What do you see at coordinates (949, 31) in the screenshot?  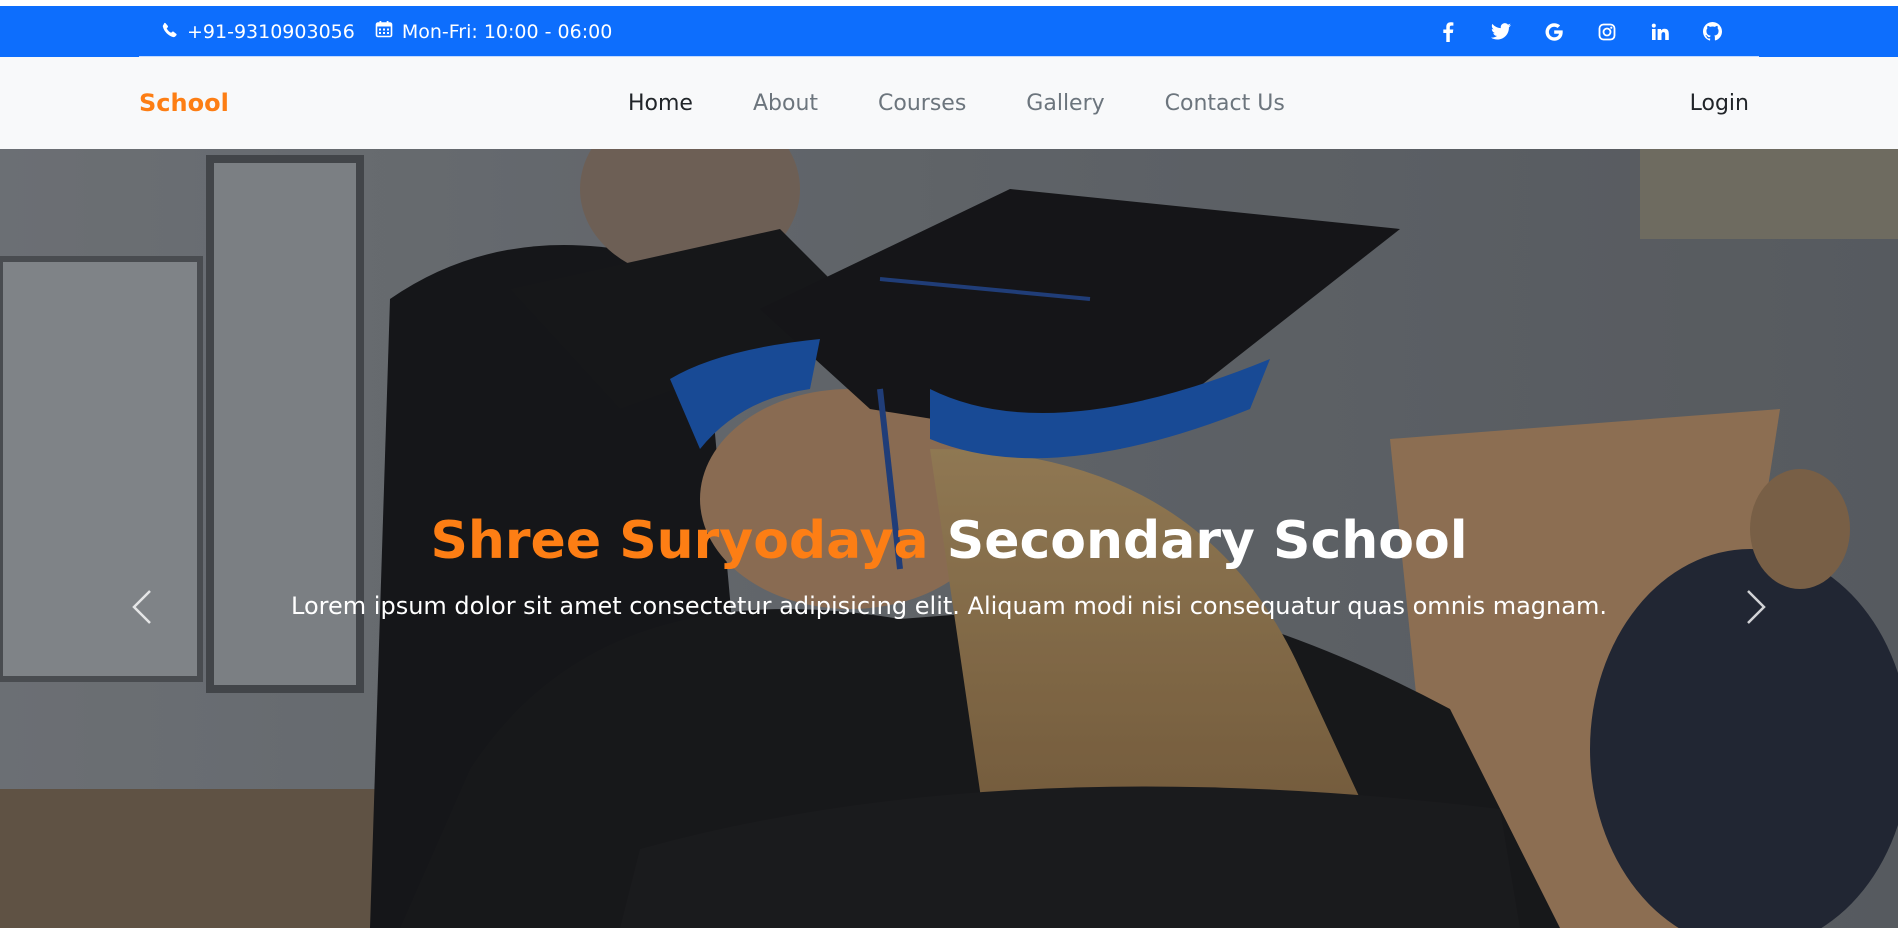 I see `top-info-bar: +91-9310903056 Mon-Fri: 10:00 - 06:00` at bounding box center [949, 31].